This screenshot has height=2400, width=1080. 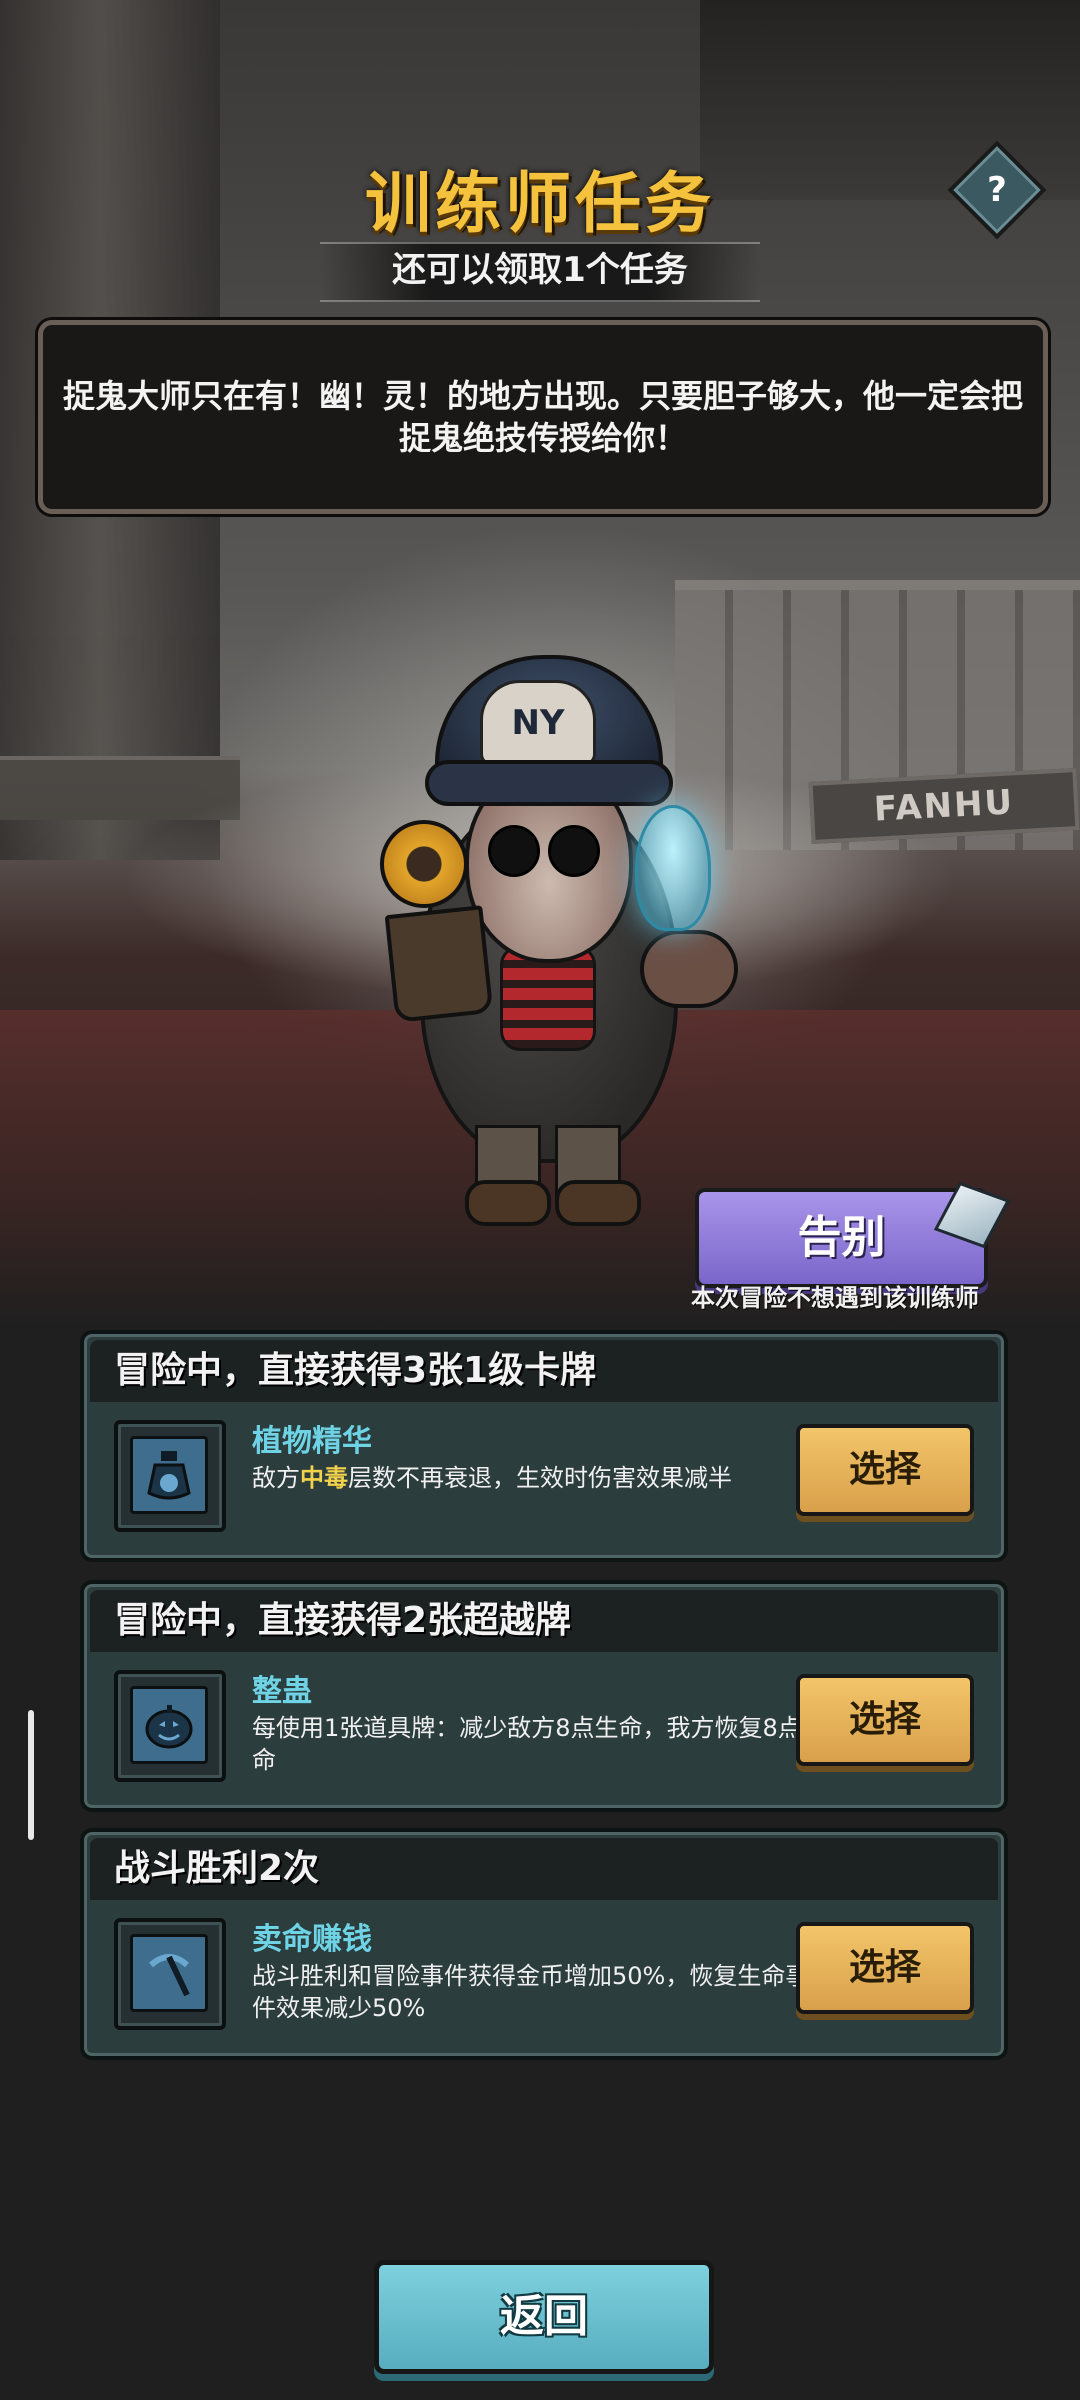 I want to click on character-glasses-left, so click(x=514, y=851).